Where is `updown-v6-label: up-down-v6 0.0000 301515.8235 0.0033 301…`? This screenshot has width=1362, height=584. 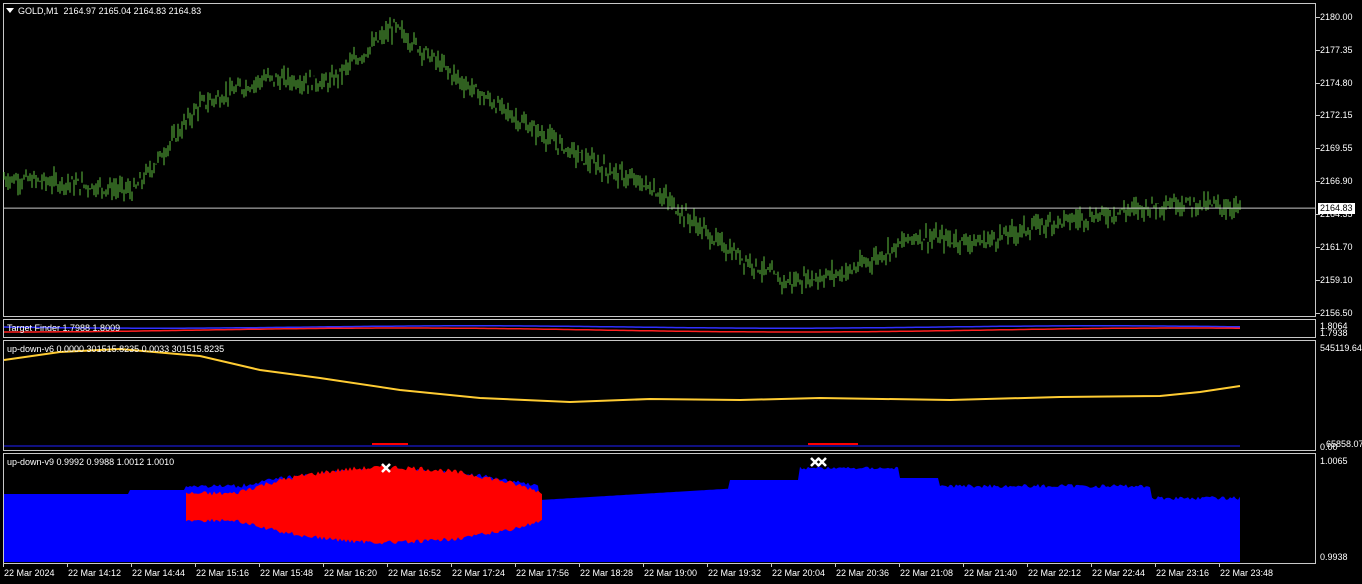
updown-v6-label: up-down-v6 0.0000 301515.8235 0.0033 301… is located at coordinates (116, 349).